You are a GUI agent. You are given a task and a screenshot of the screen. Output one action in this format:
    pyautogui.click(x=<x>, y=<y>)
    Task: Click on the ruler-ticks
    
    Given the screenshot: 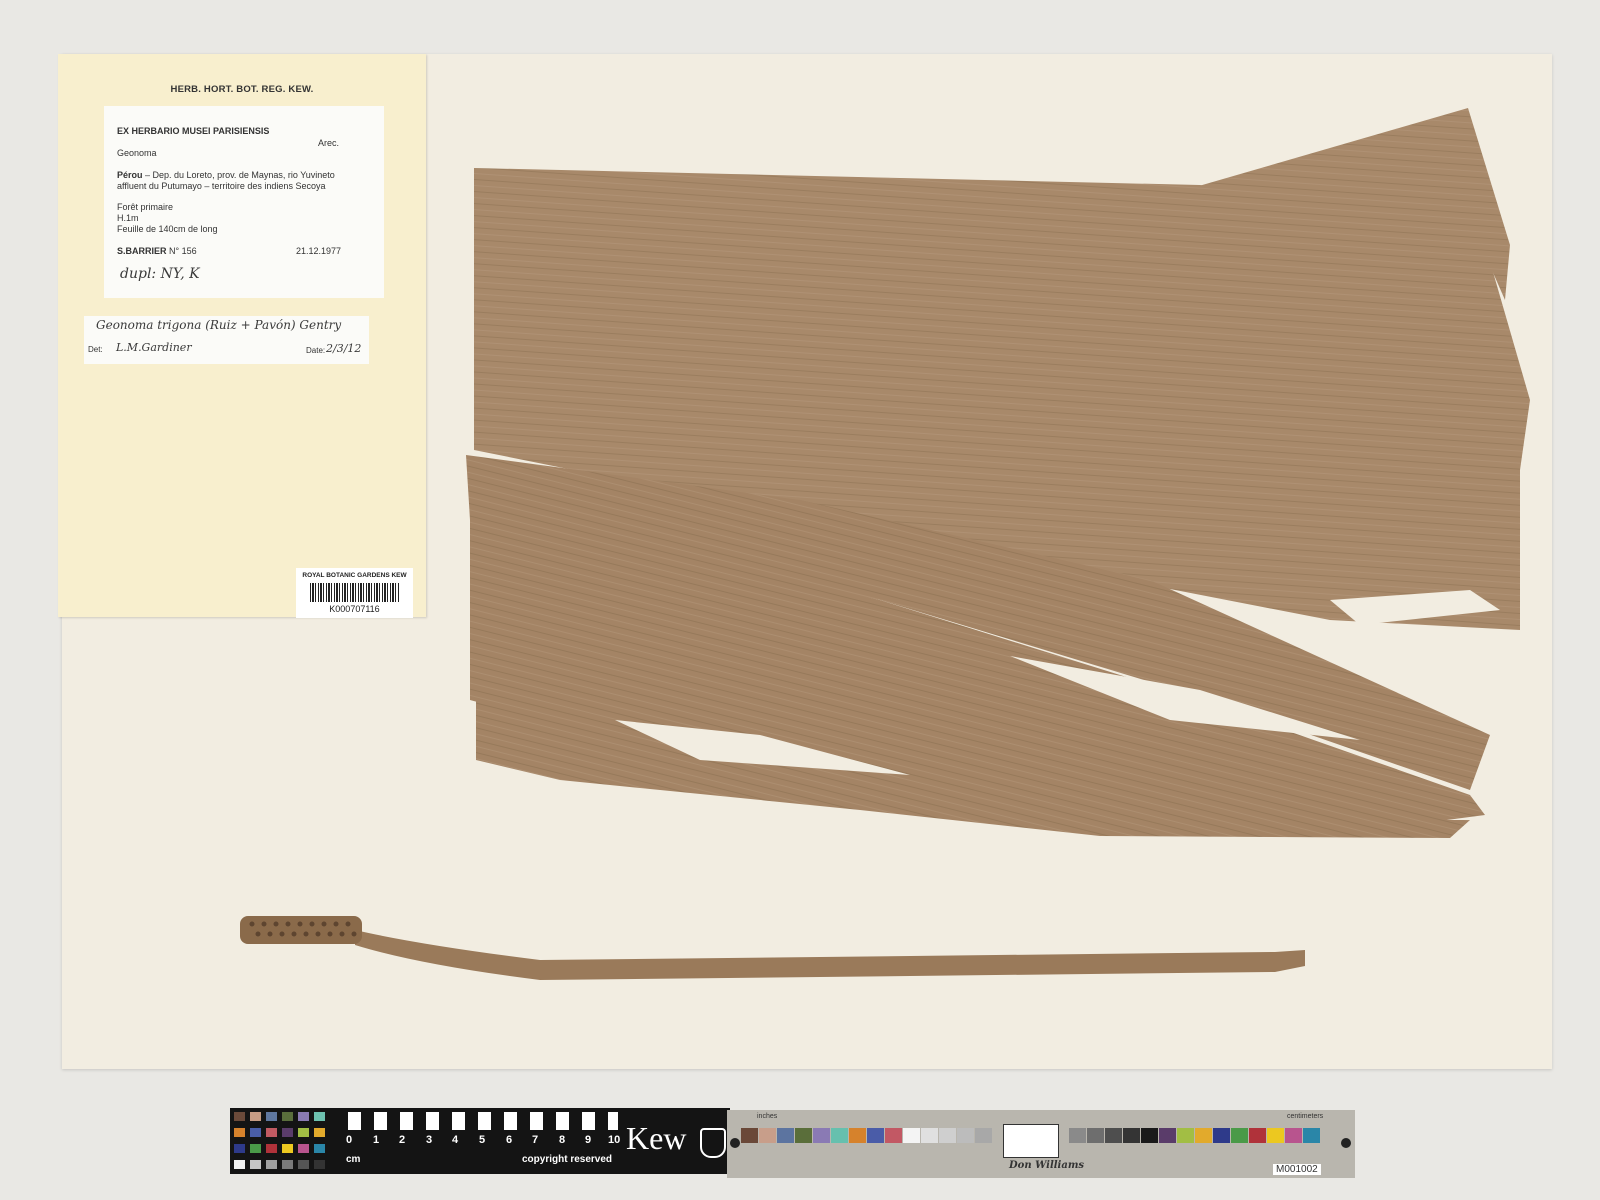 What is the action you would take?
    pyautogui.click(x=483, y=1121)
    